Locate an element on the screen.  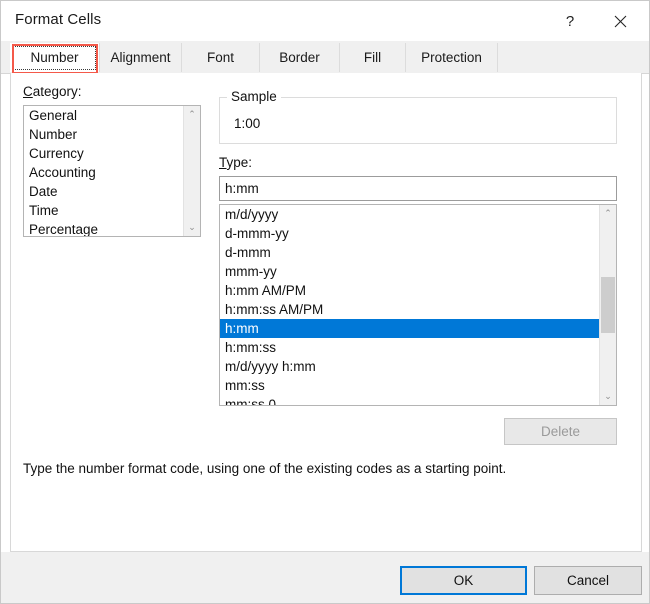
type-label: Type: is located at coordinates (235, 162).